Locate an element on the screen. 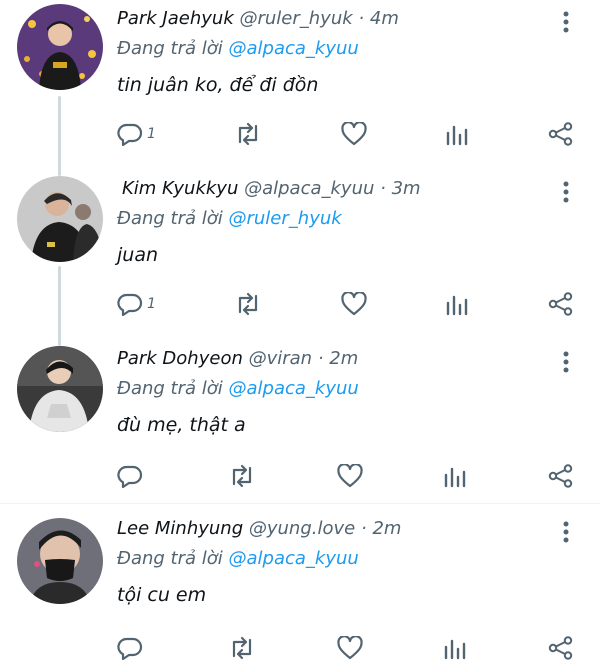  tweet-header: Park Jaehyuk @ruler_hyuk · 4m is located at coordinates (338, 18).